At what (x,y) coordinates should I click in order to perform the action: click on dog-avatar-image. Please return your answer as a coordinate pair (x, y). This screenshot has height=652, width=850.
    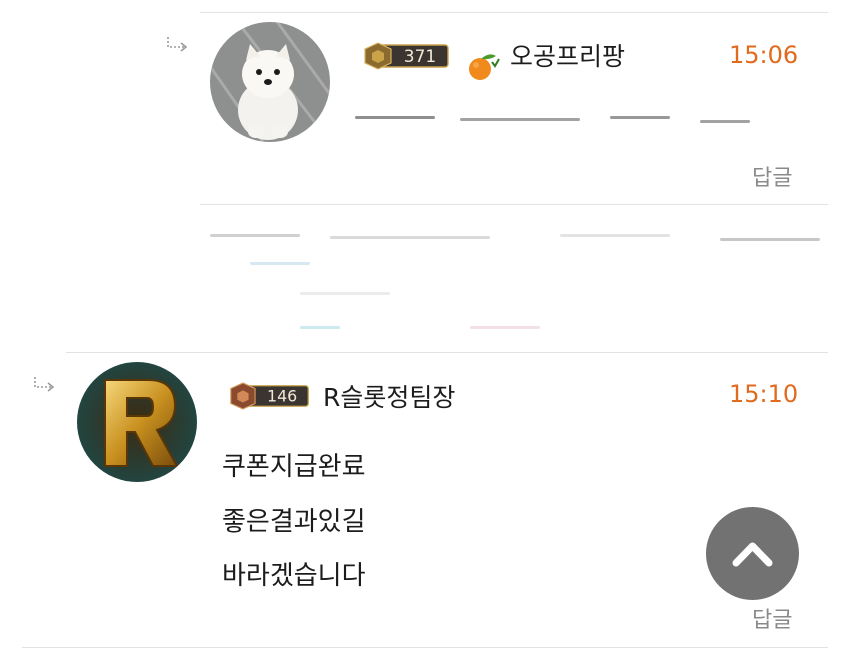
    Looking at the image, I should click on (270, 82).